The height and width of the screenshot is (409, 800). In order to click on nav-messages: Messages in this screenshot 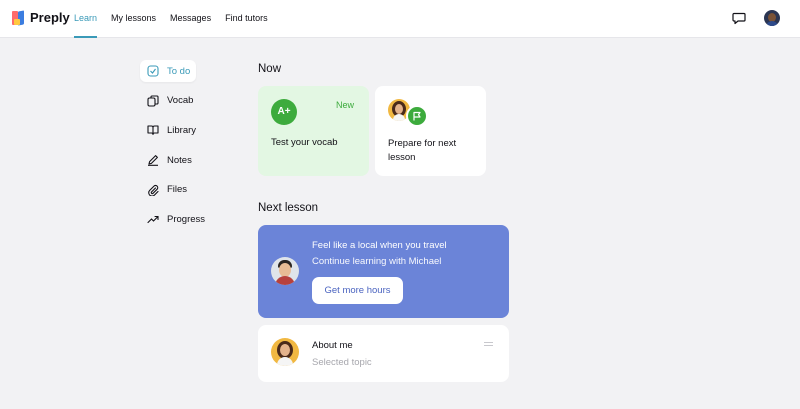, I will do `click(190, 19)`.